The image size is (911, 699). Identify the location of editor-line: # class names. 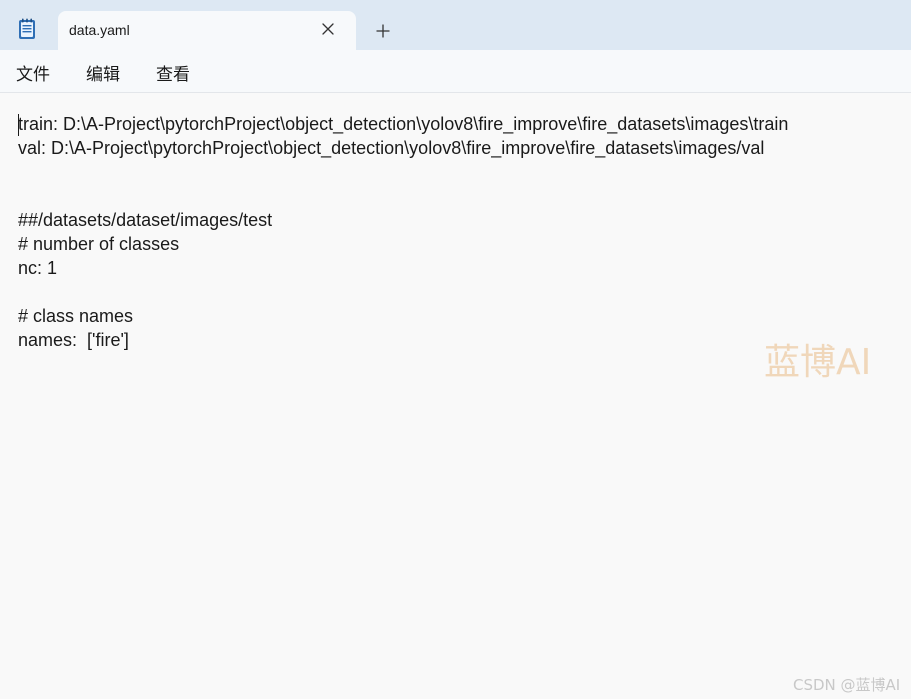
(76, 316).